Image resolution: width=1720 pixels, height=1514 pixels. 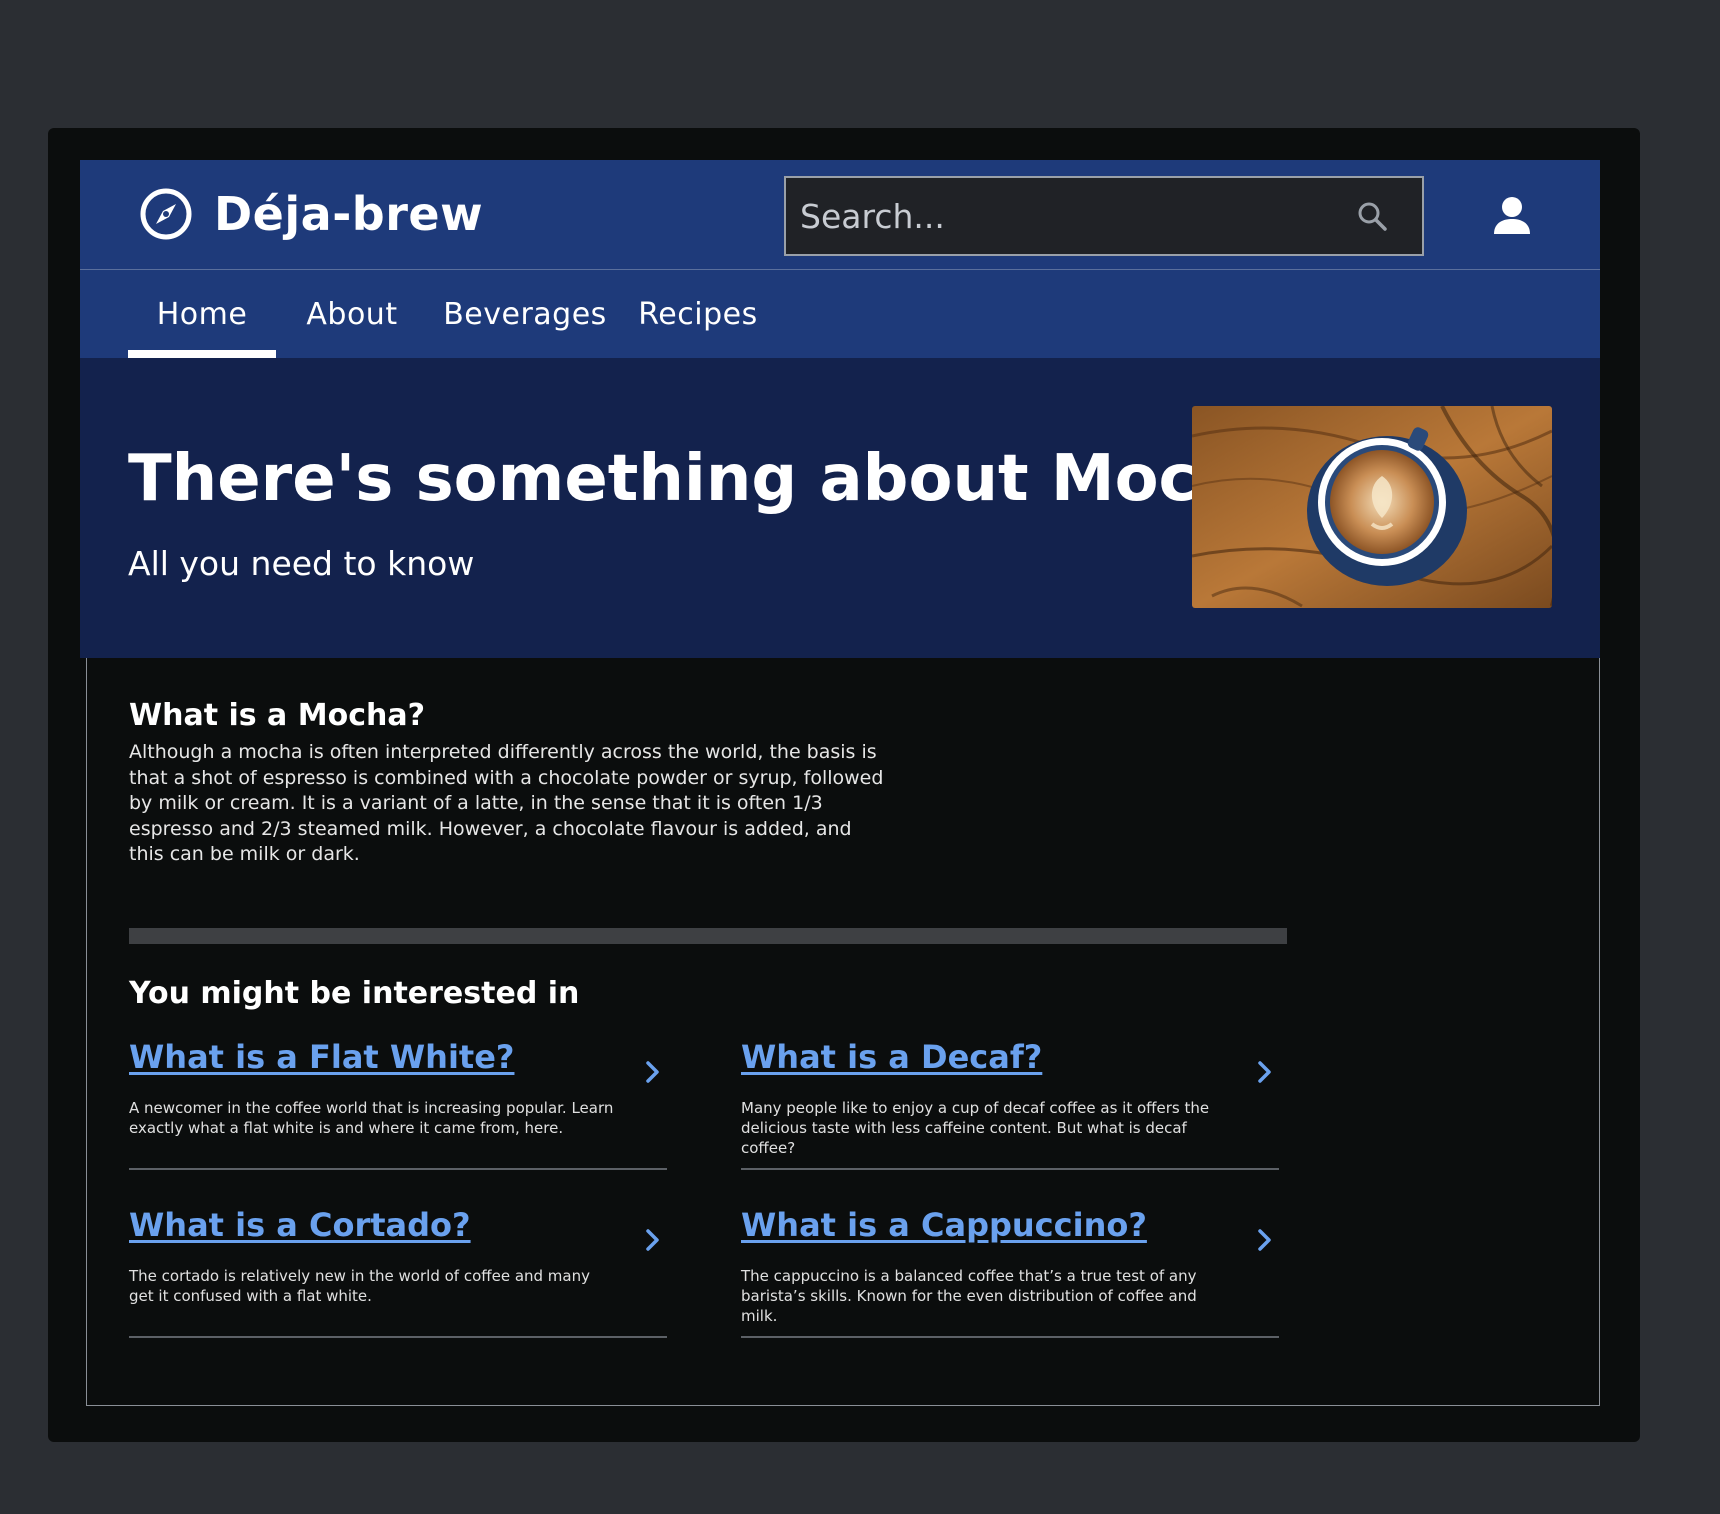 What do you see at coordinates (321, 1057) in the screenshot?
I see `card-title-link: What is a Flat White?` at bounding box center [321, 1057].